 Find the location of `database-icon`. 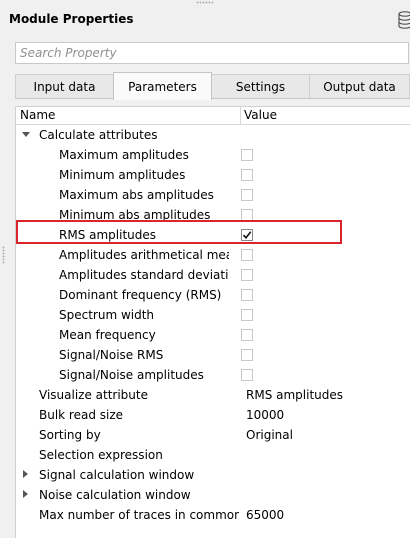

database-icon is located at coordinates (404, 20).